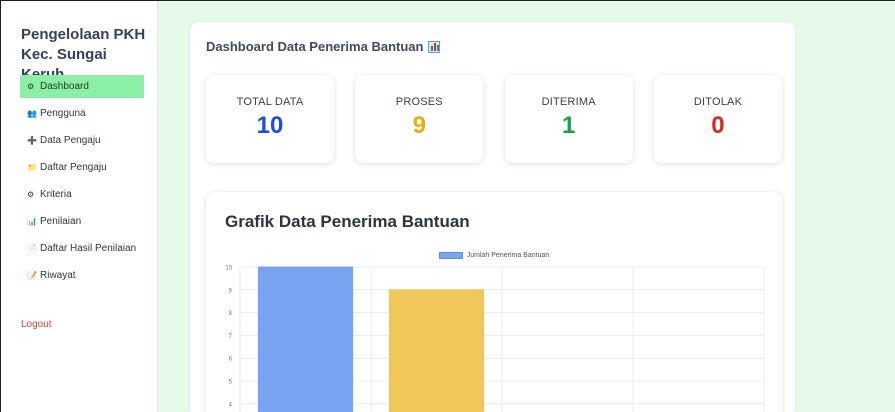  I want to click on sidebar-item-daftar-hasil-penilaian: 📄 Daftar Hasil Penilaian, so click(82, 248).